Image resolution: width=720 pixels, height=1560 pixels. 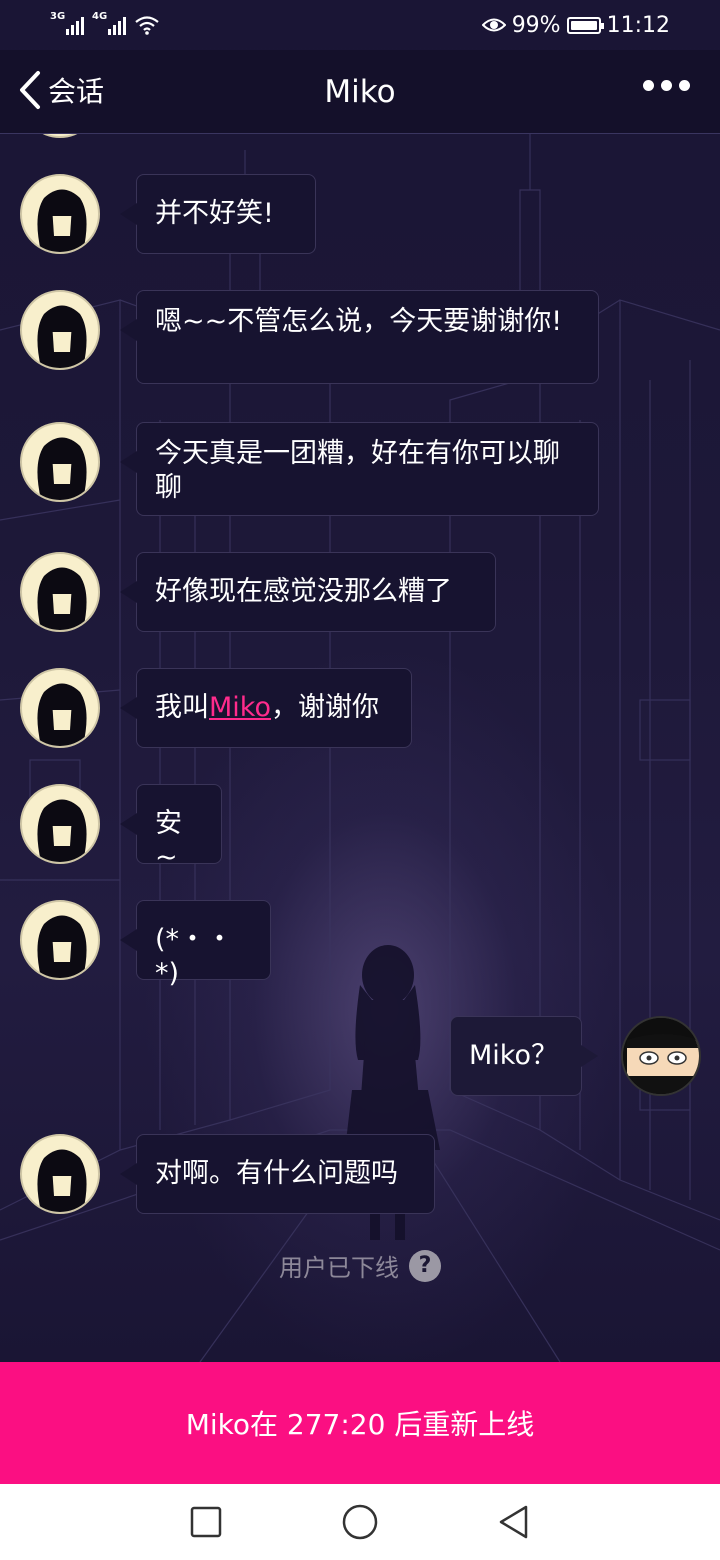 I want to click on more-options-icon, so click(x=666, y=85).